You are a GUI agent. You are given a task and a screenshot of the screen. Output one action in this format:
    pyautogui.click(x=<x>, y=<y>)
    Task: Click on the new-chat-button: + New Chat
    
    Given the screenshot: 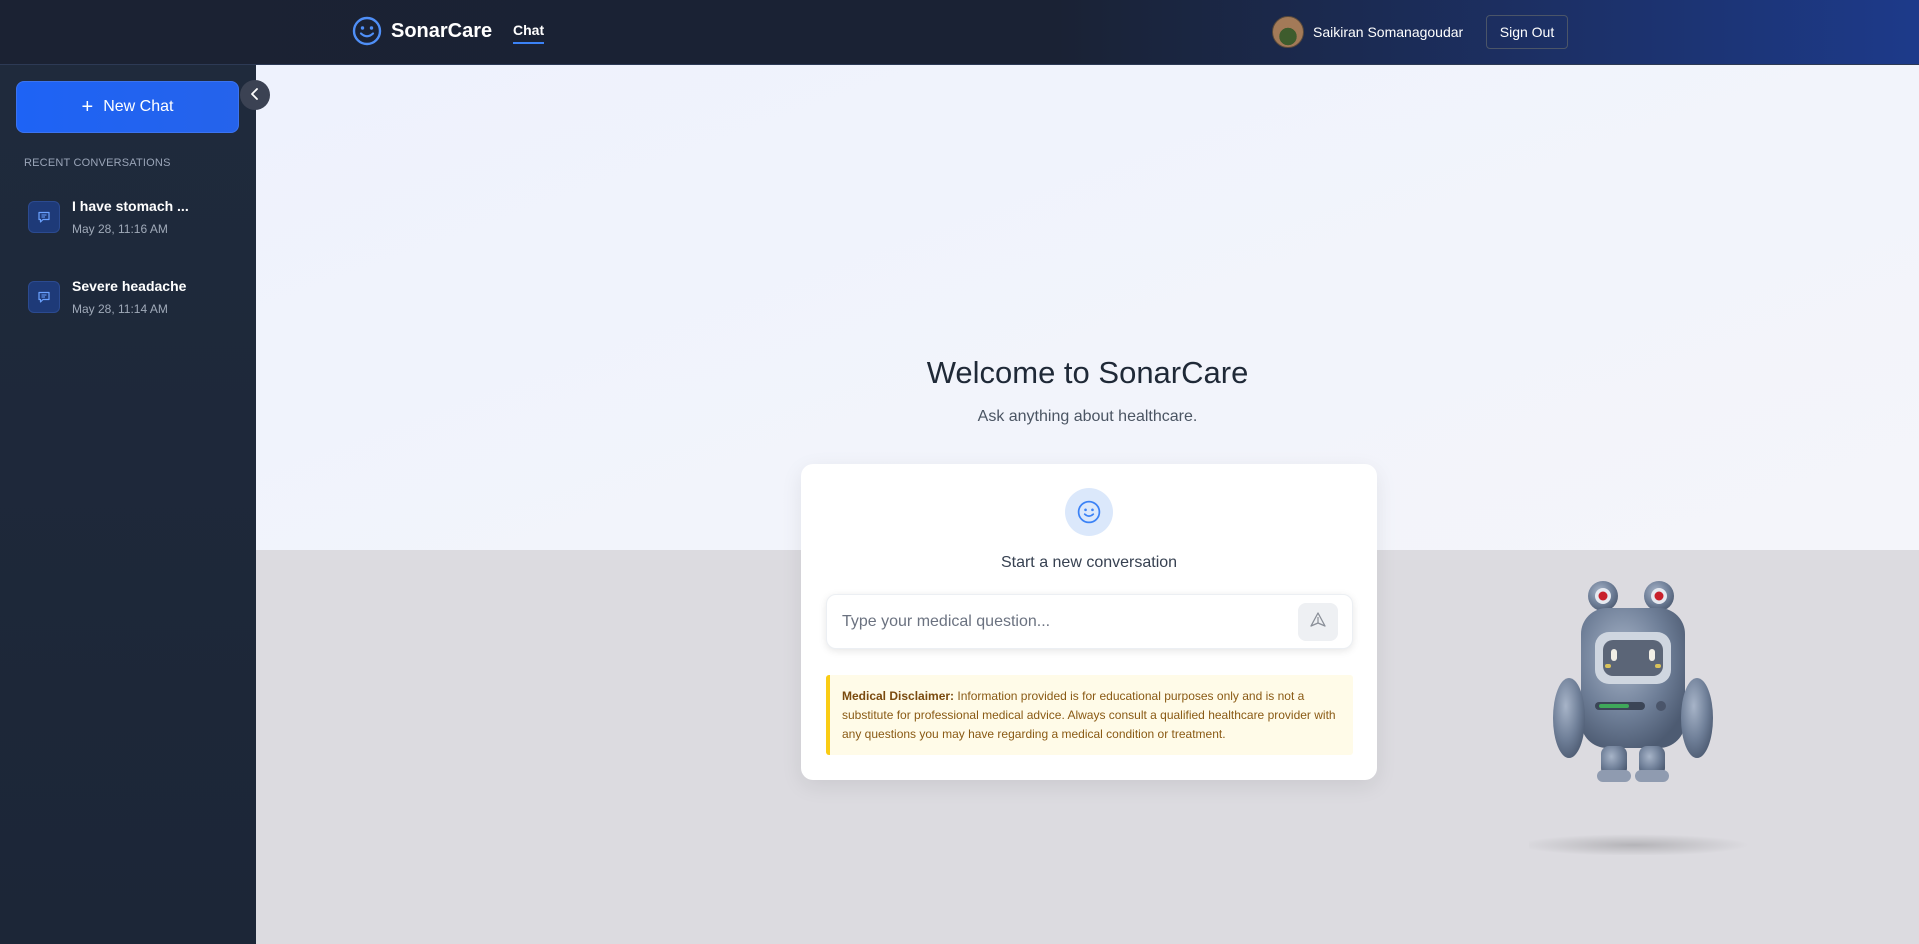 What is the action you would take?
    pyautogui.click(x=127, y=107)
    